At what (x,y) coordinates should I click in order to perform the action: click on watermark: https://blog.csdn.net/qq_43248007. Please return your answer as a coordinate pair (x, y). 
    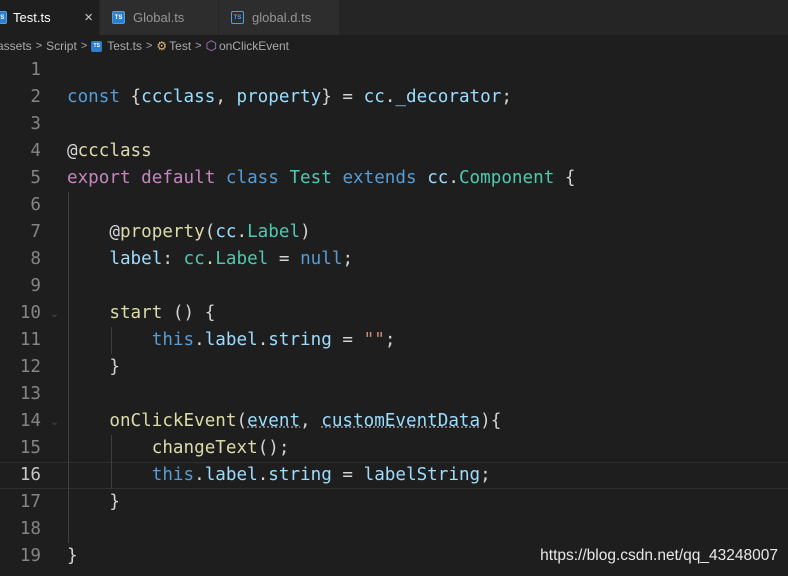
    Looking at the image, I should click on (659, 555).